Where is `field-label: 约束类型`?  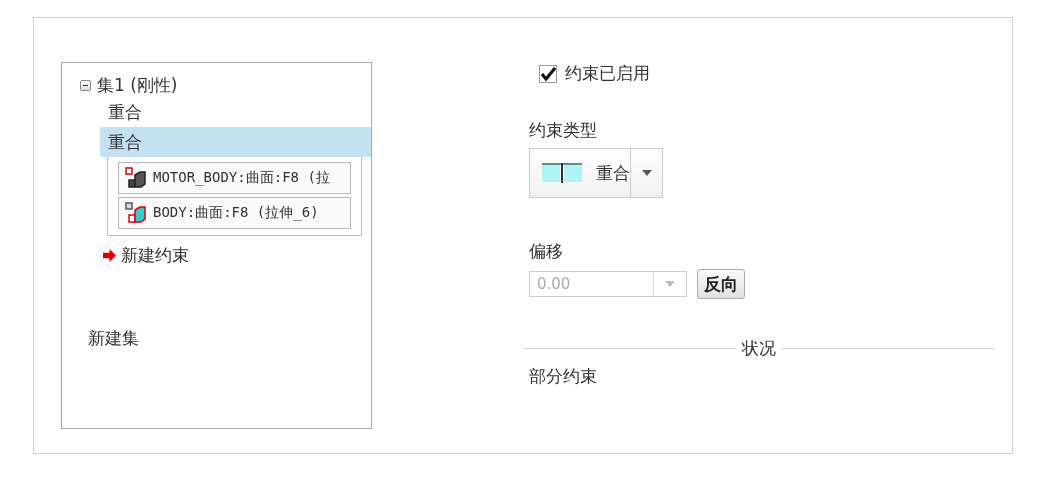 field-label: 约束类型 is located at coordinates (563, 130).